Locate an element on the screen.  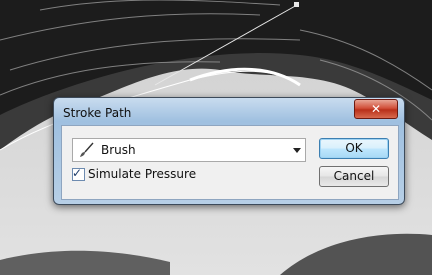
simulate-pressure-checkbox: ✓ is located at coordinates (78, 173).